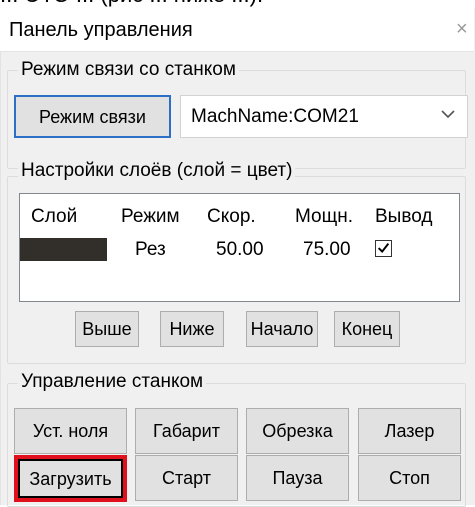 The image size is (475, 507). What do you see at coordinates (150, 249) in the screenshot?
I see `cell-mode: Рез` at bounding box center [150, 249].